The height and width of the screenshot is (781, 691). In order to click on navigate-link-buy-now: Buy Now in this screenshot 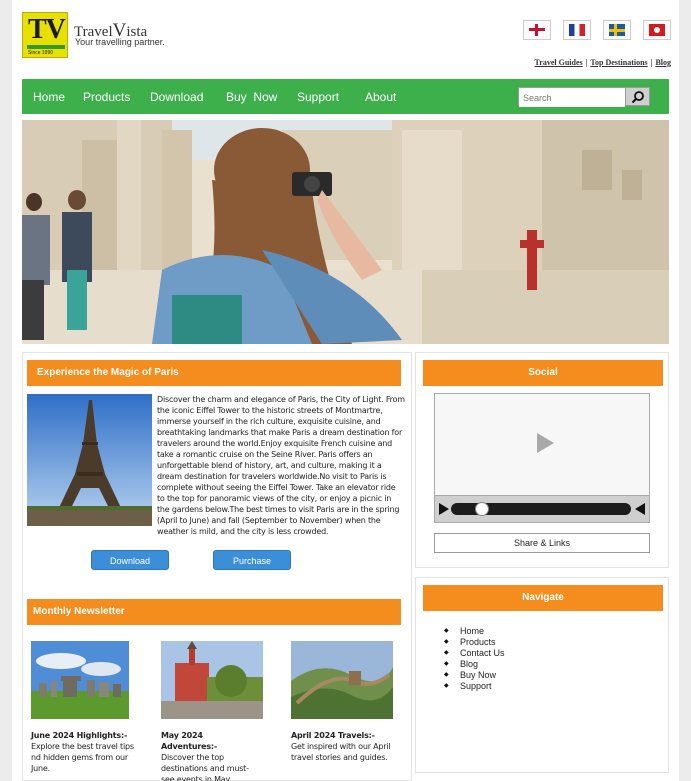, I will do `click(474, 675)`.